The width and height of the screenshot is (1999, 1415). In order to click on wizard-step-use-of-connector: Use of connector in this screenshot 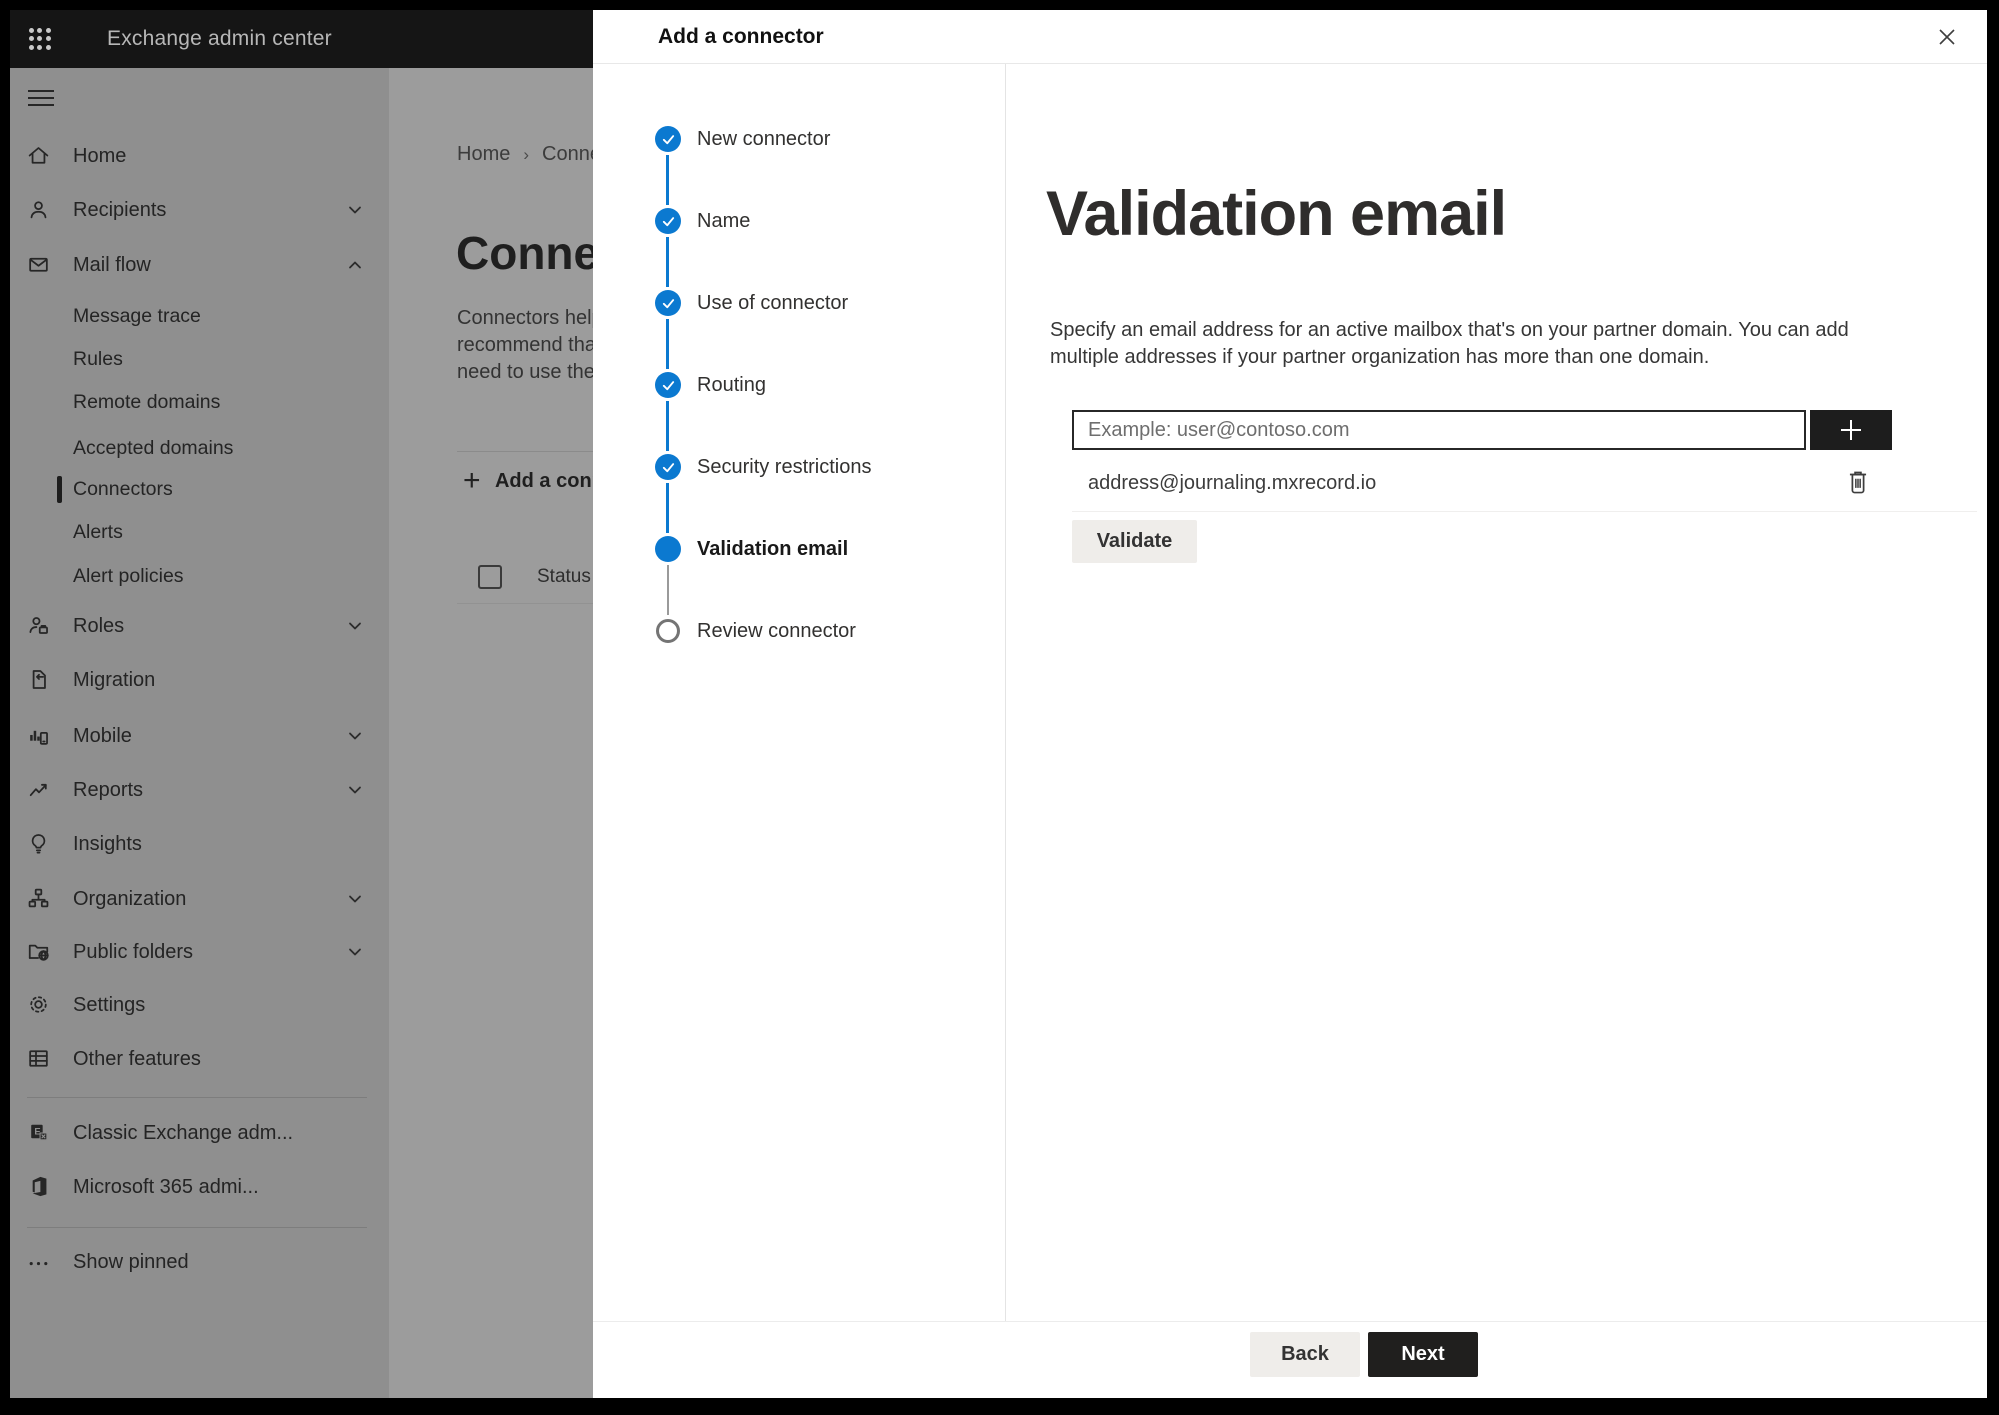, I will do `click(793, 303)`.